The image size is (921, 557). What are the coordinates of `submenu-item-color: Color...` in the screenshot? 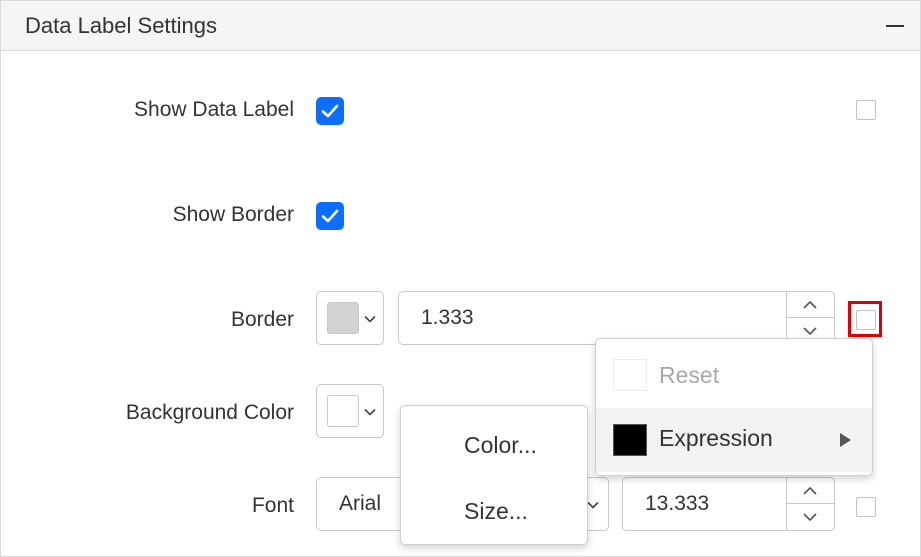 It's located at (494, 444).